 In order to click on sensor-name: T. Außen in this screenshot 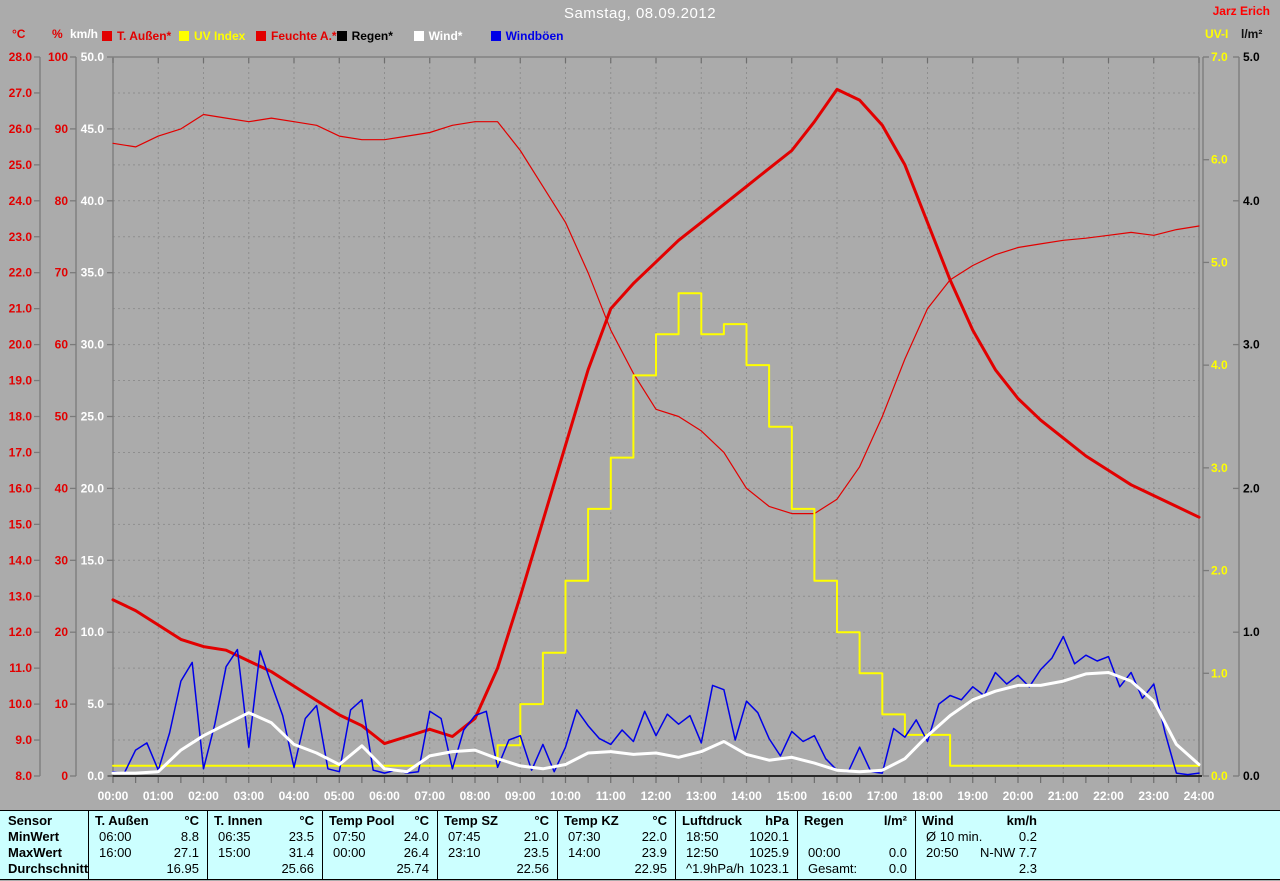, I will do `click(122, 820)`.